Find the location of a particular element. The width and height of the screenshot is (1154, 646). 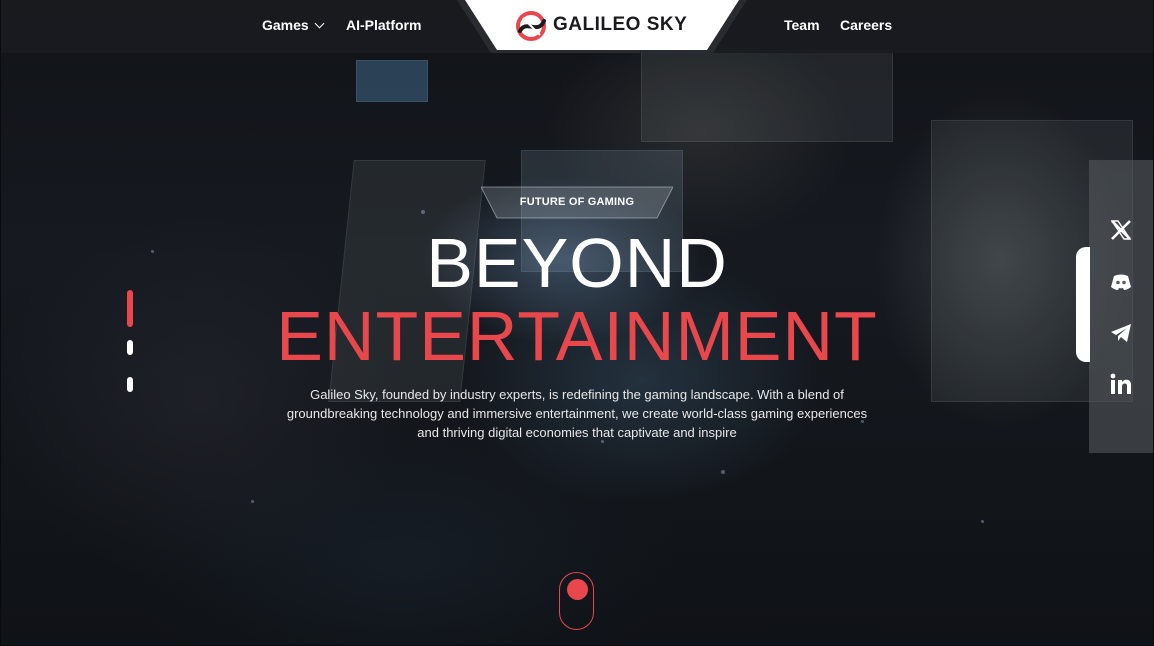

nav-games: Games is located at coordinates (293, 25).